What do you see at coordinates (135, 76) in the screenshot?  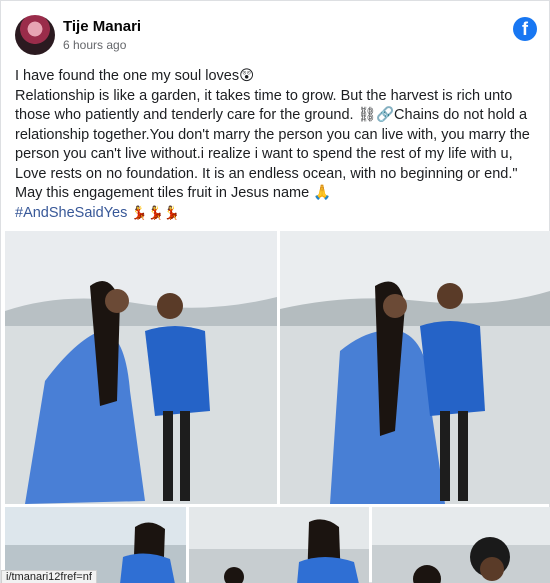 I see `post-paragraph: I have found the one my soul loves😲` at bounding box center [135, 76].